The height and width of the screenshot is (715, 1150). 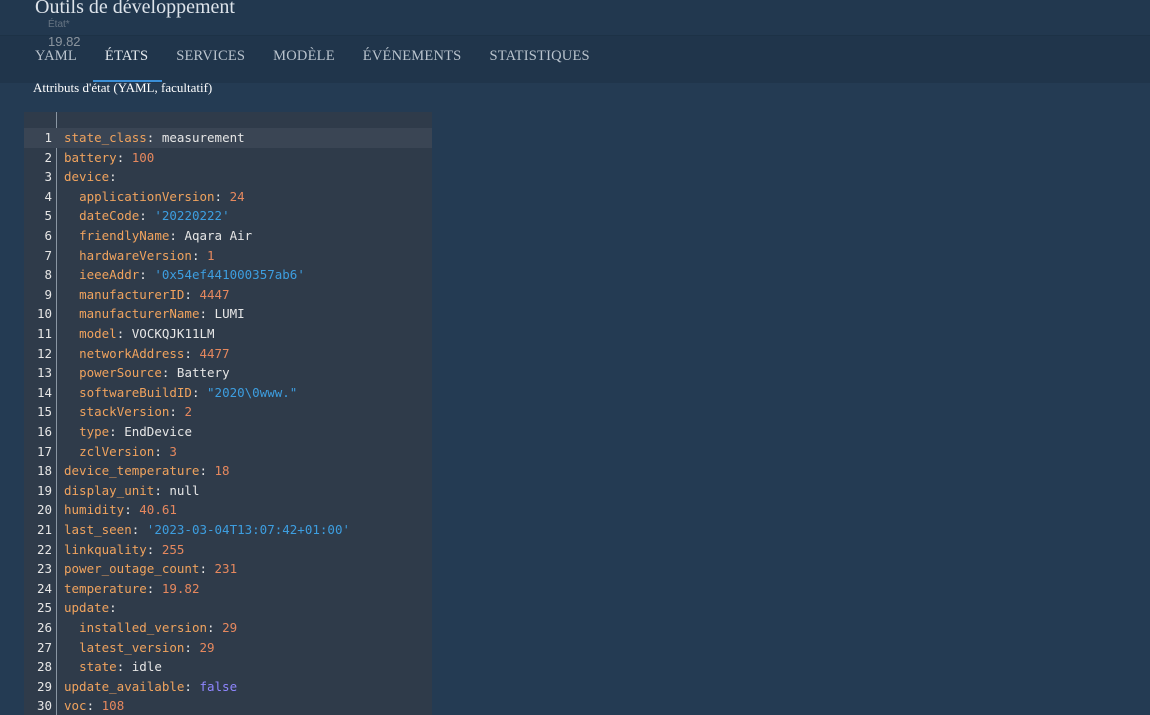 What do you see at coordinates (120, 510) in the screenshot?
I see `code-text: humidity: 40.61` at bounding box center [120, 510].